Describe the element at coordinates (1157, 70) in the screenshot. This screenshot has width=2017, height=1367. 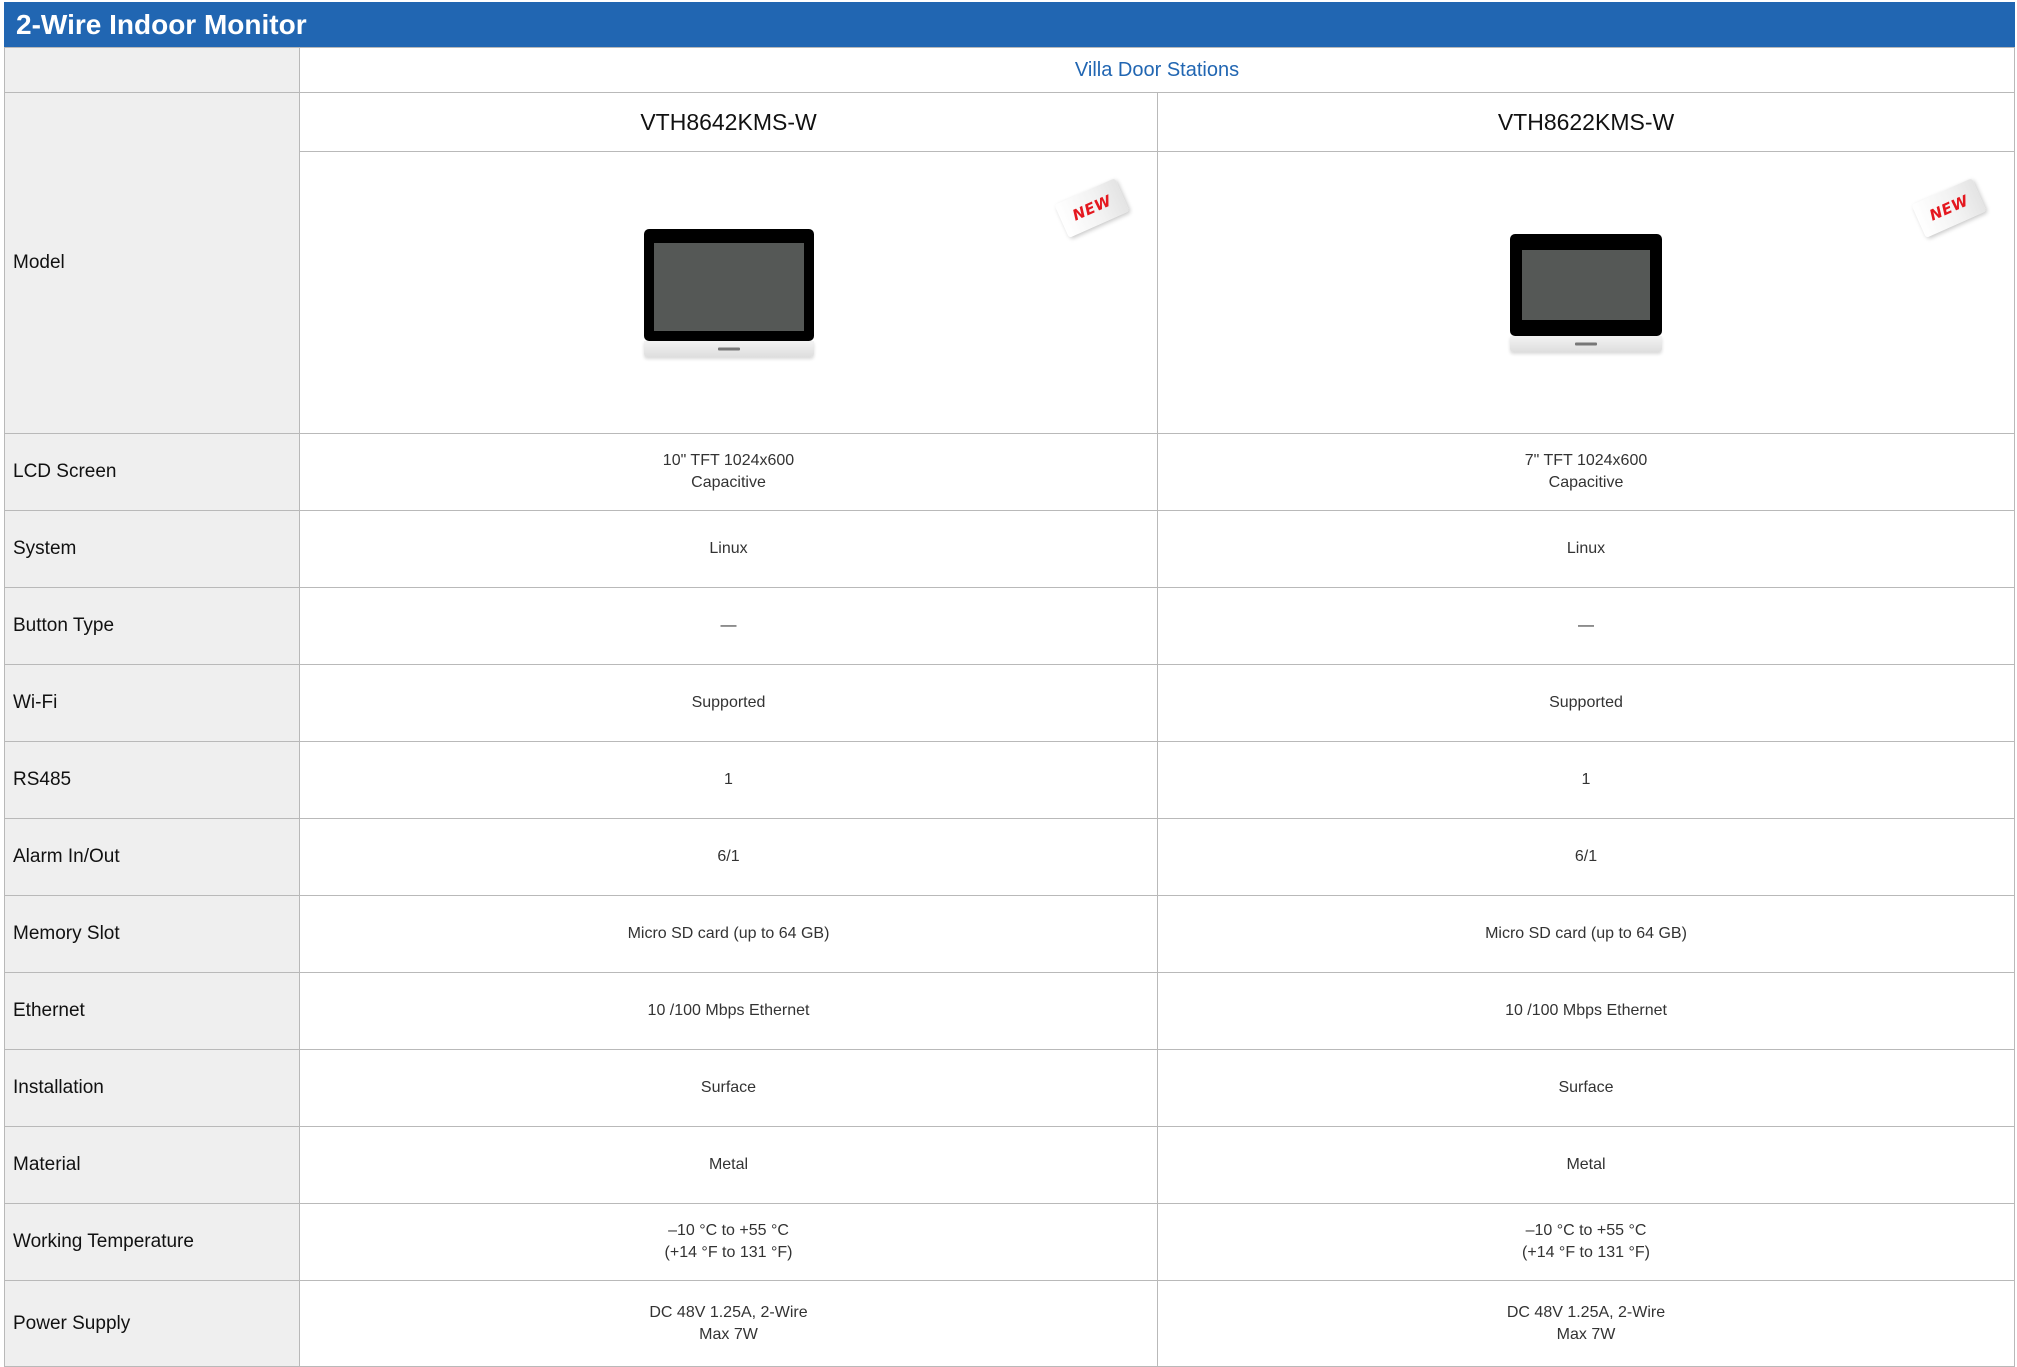
I see `series-header: Villa Door Stations` at that location.